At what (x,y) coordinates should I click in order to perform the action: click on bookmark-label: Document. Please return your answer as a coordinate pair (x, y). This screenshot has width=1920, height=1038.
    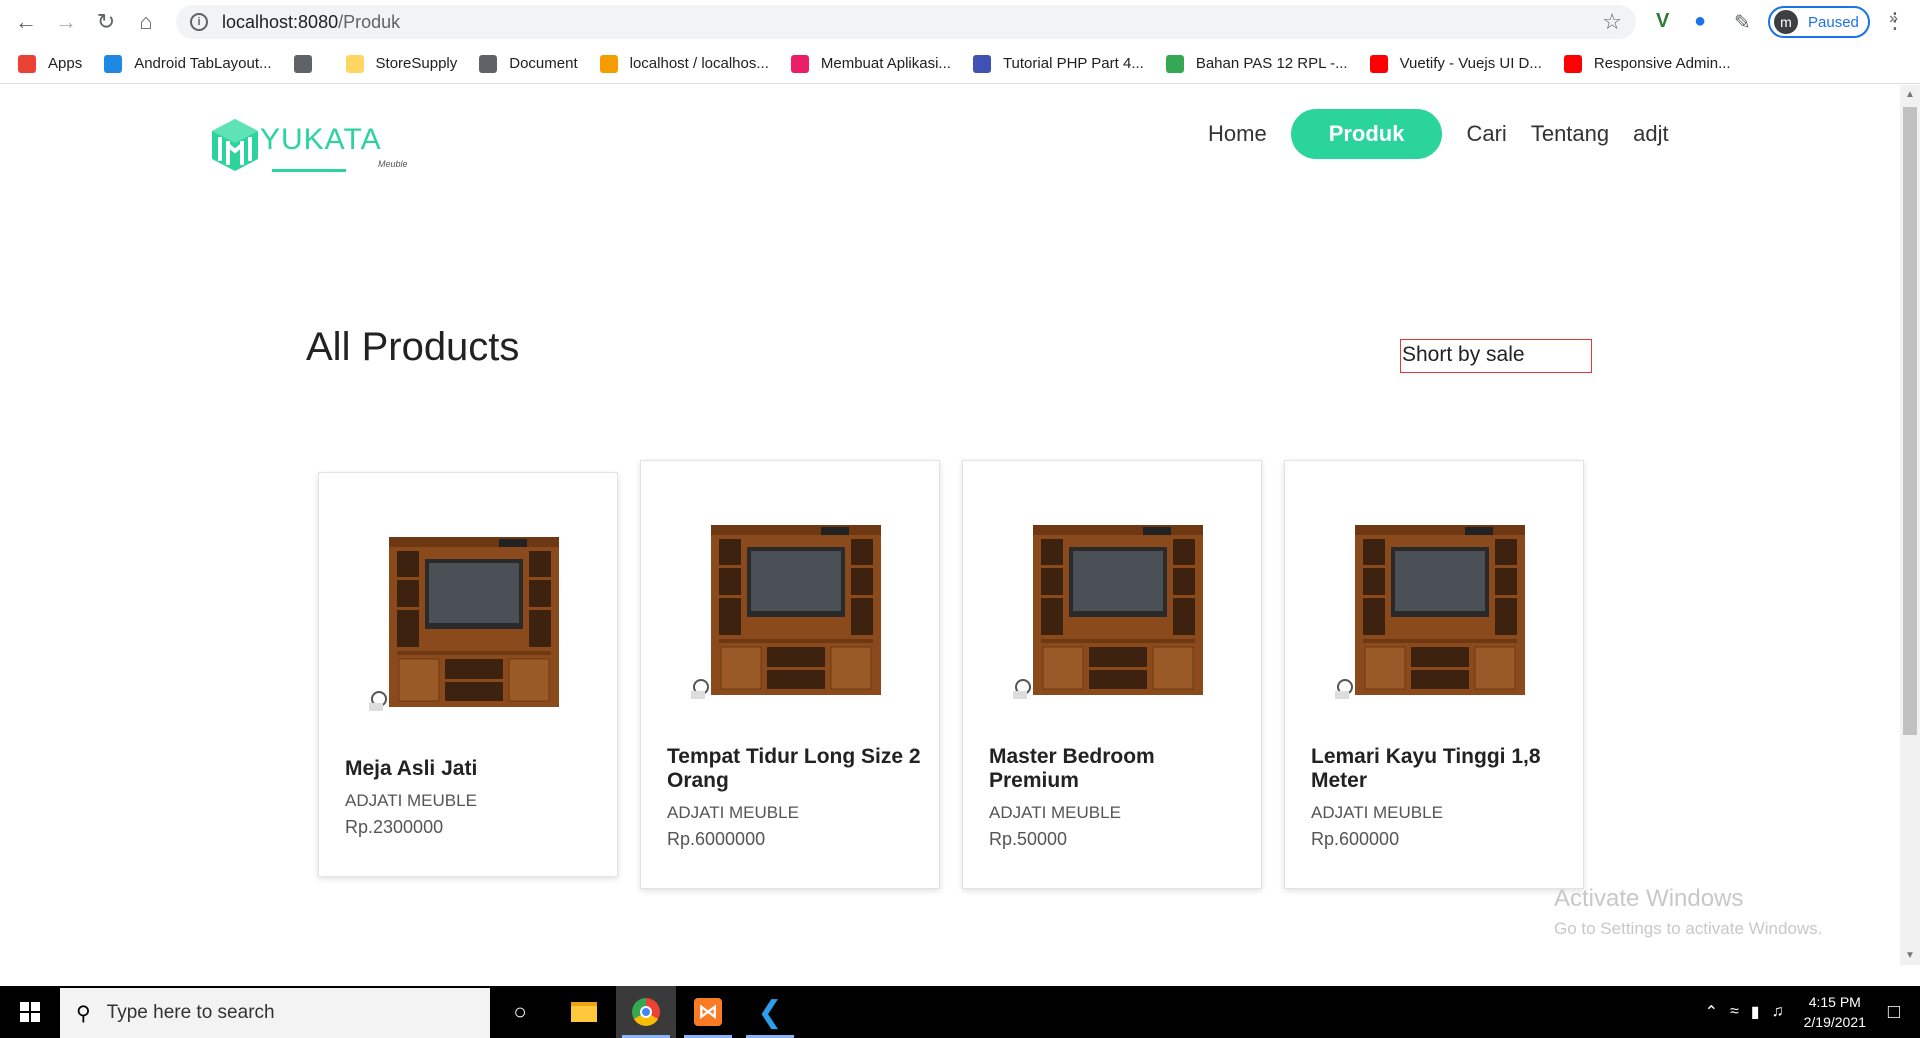
    Looking at the image, I should click on (543, 63).